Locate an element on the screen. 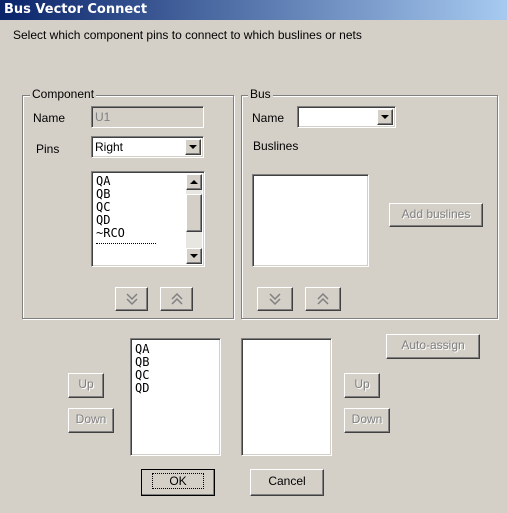 Image resolution: width=507 pixels, height=513 pixels. scroll-up-button is located at coordinates (194, 182).